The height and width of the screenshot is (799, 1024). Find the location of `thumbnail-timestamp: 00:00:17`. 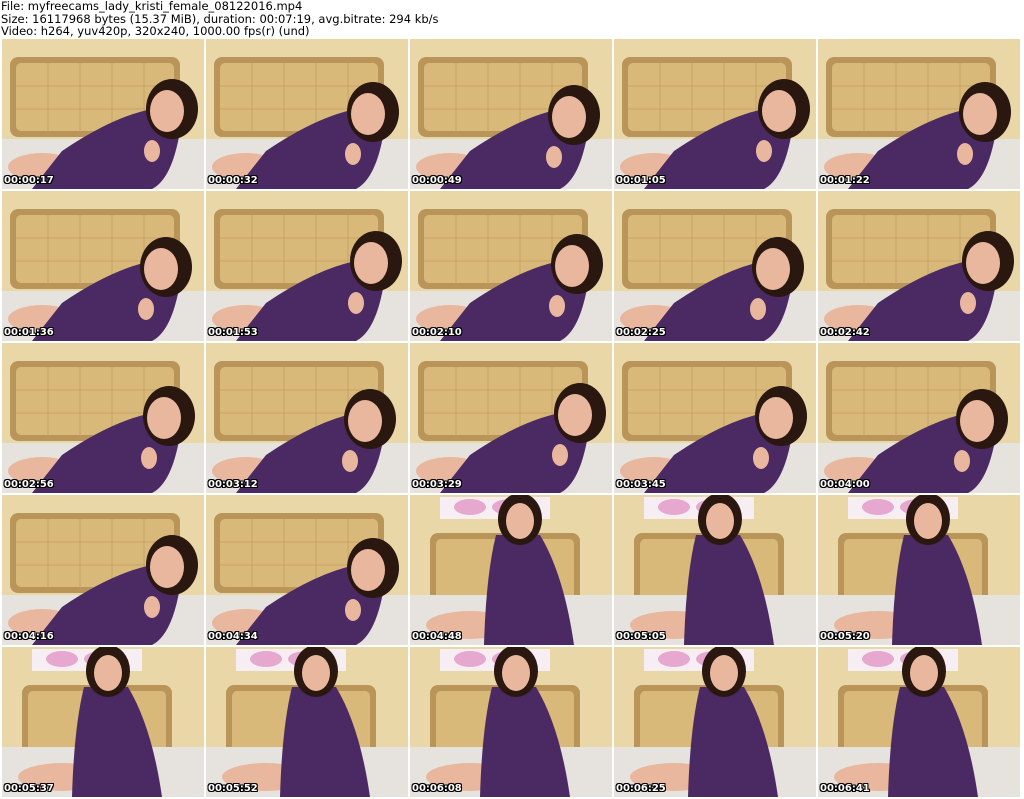

thumbnail-timestamp: 00:00:17 is located at coordinates (29, 180).